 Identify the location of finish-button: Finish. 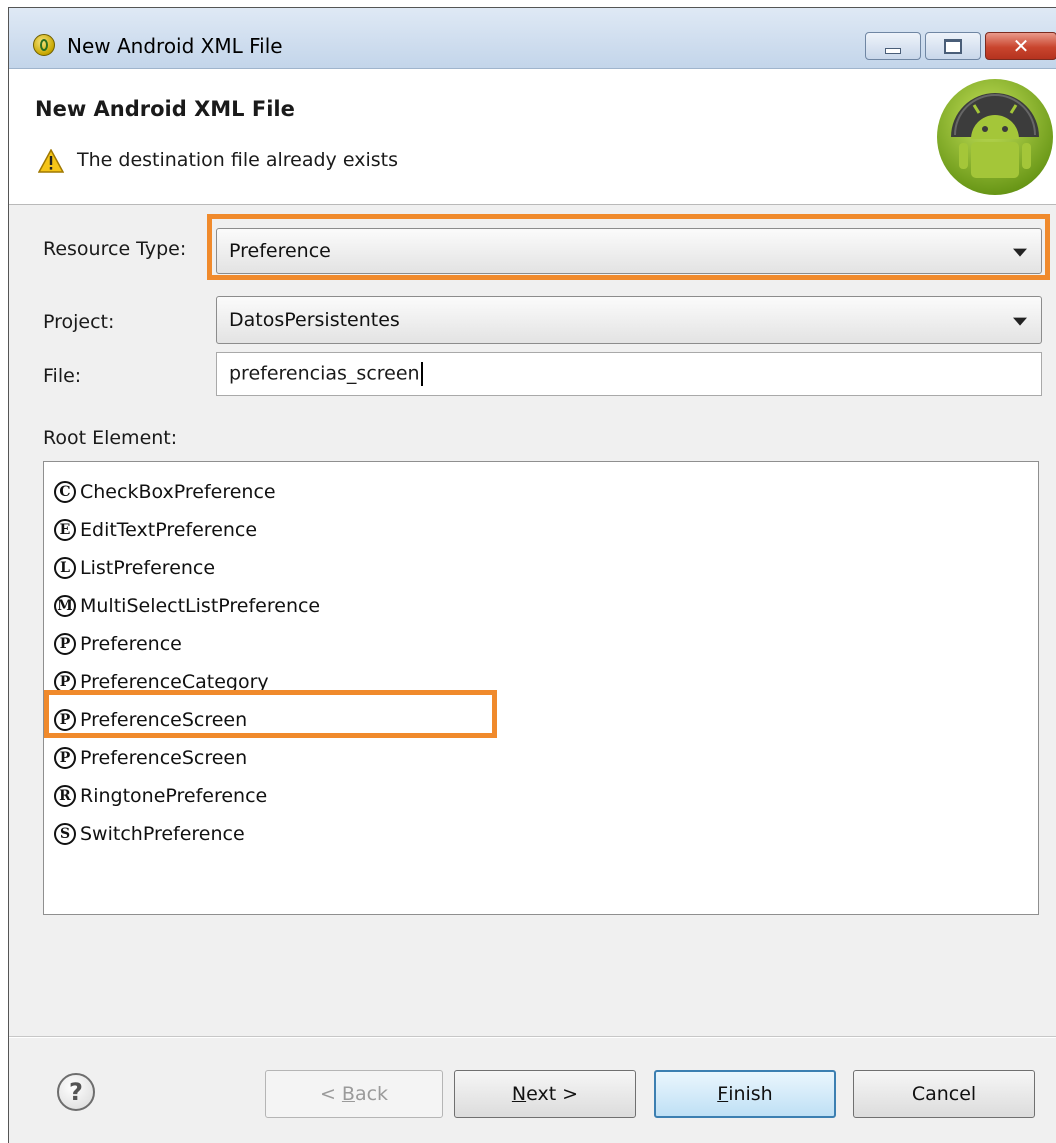
(745, 1094).